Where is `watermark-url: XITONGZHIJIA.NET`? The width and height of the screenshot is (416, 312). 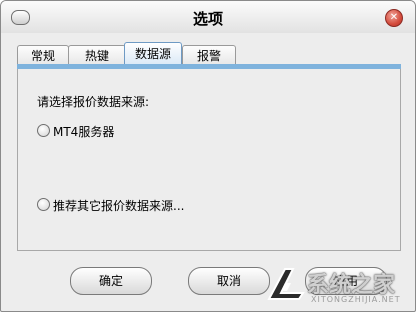
watermark-url: XITONGZHIJIA.NET is located at coordinates (356, 299).